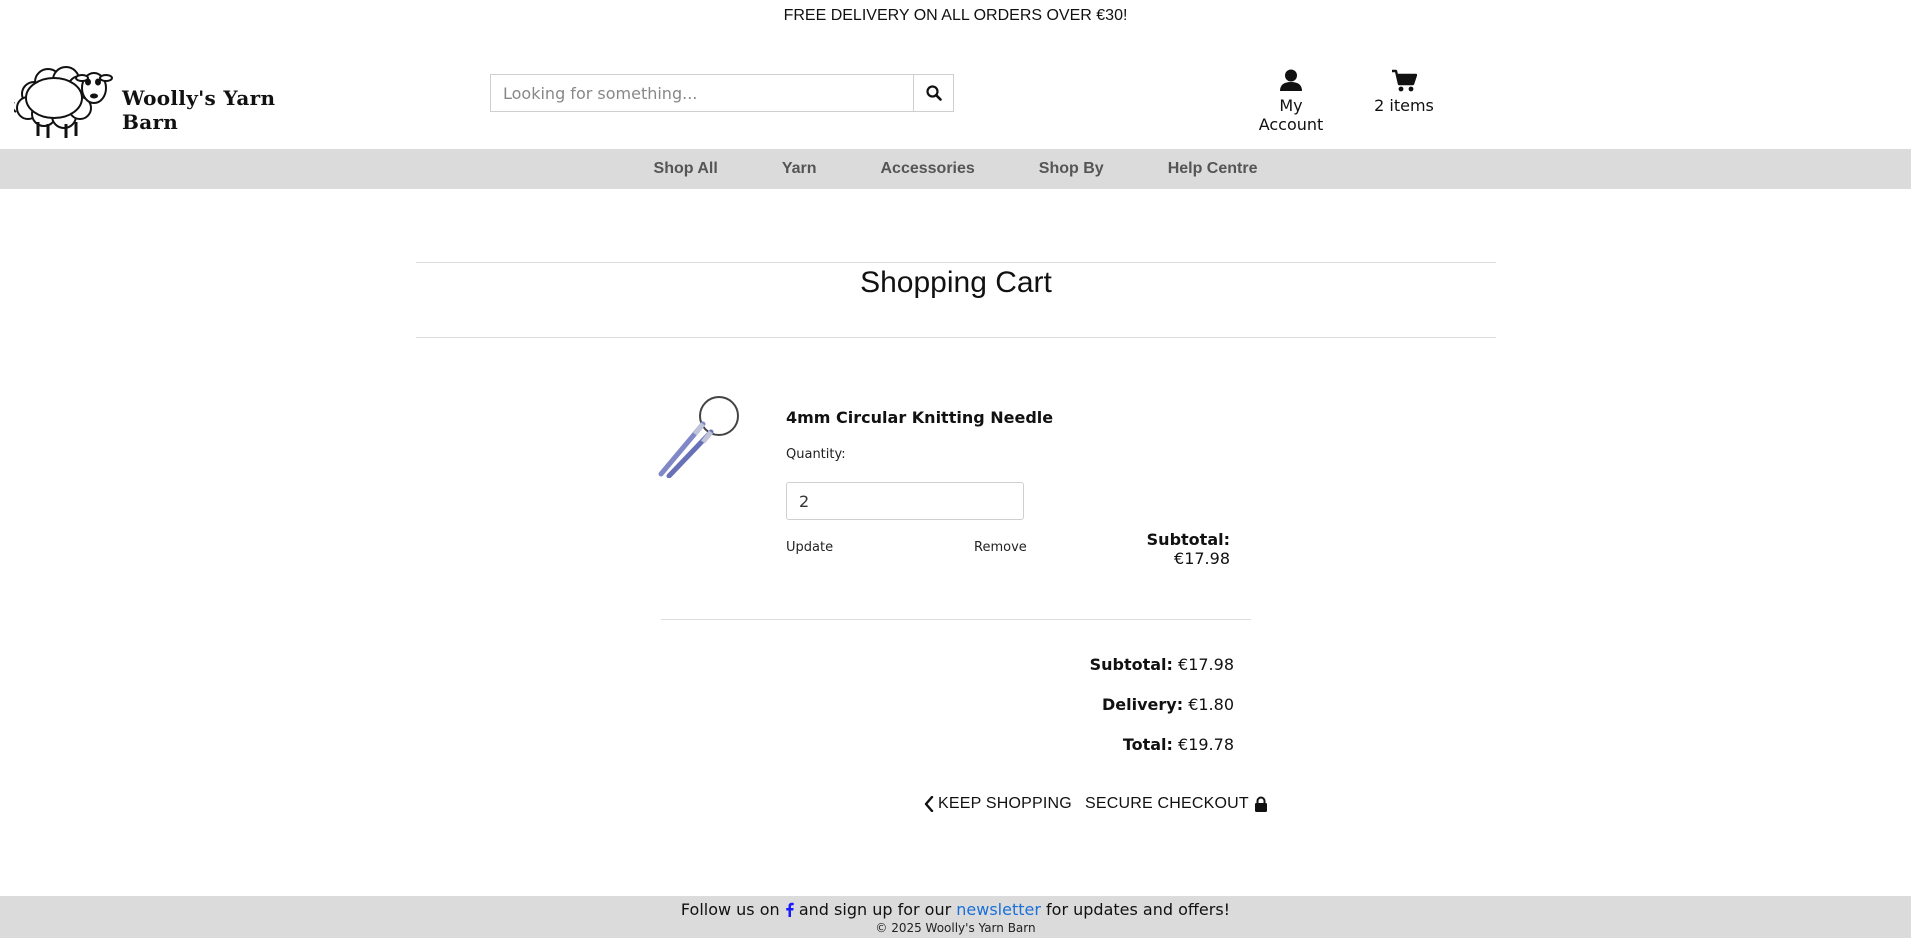 This screenshot has width=1911, height=938. Describe the element at coordinates (62, 102) in the screenshot. I see `sheep-logo-icon` at that location.